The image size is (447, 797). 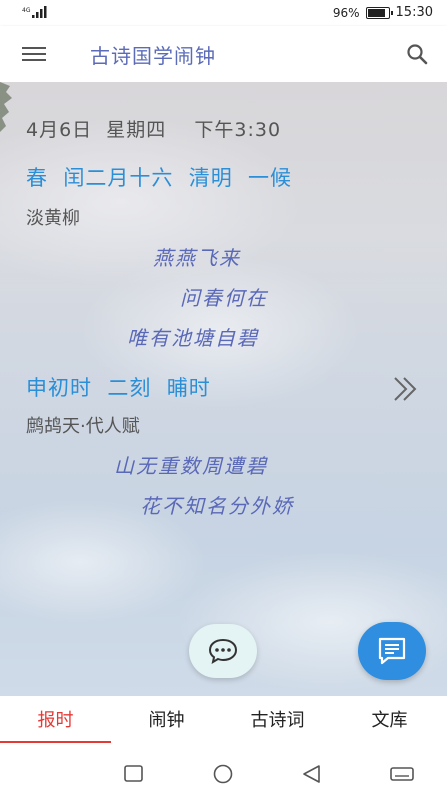 What do you see at coordinates (134, 774) in the screenshot?
I see `square-icon` at bounding box center [134, 774].